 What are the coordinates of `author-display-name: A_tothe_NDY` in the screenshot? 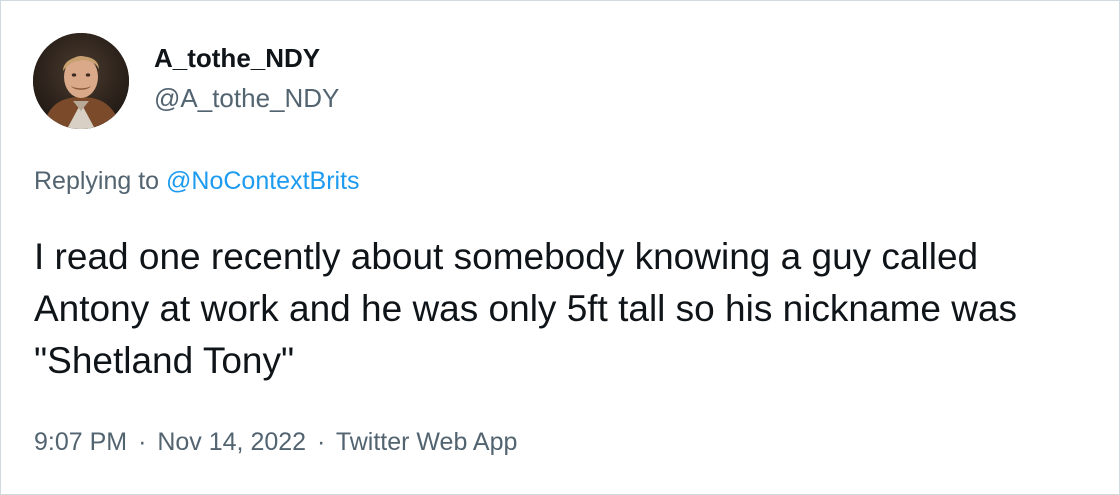 It's located at (237, 58).